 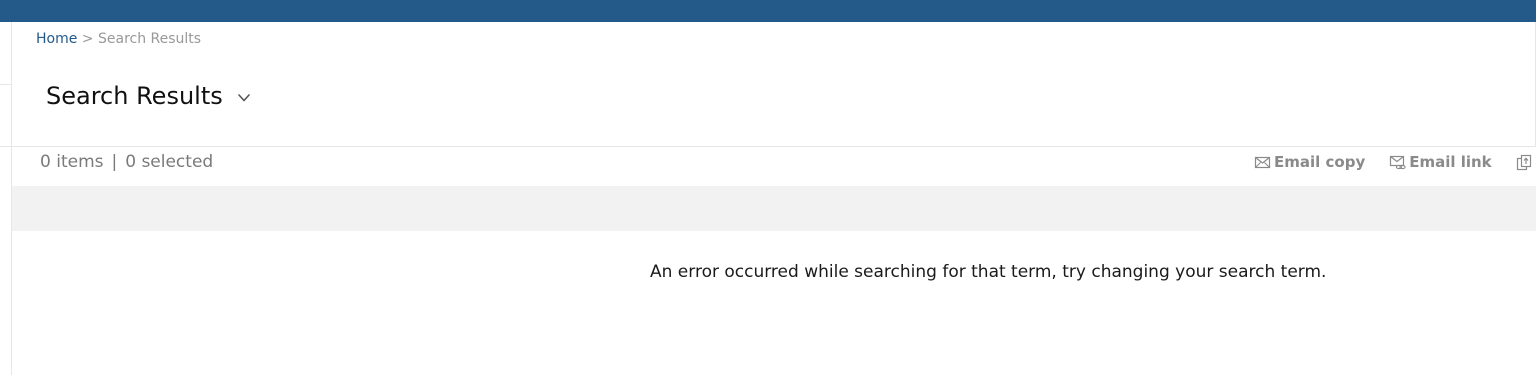 What do you see at coordinates (6, 198) in the screenshot?
I see `left-sidebar-edge` at bounding box center [6, 198].